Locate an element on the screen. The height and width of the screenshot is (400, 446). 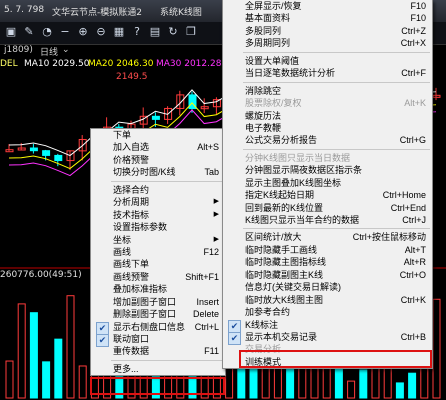
left_menu-item: 画线下单 is located at coordinates (158, 264).